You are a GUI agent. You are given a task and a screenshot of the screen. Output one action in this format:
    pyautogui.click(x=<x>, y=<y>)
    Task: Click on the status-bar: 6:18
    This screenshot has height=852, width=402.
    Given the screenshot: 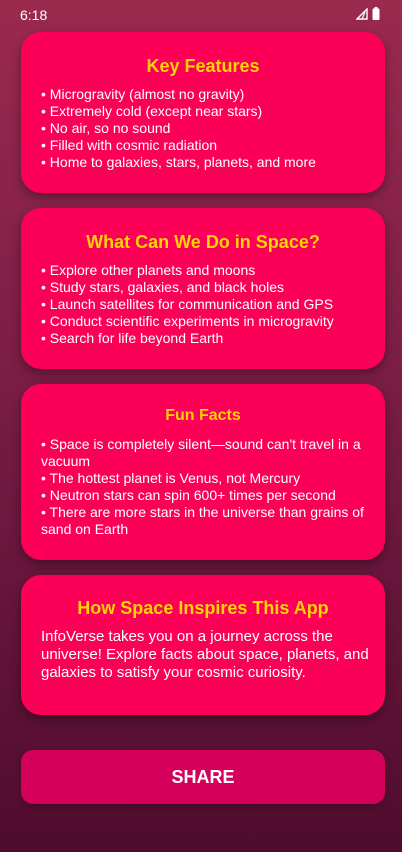 What is the action you would take?
    pyautogui.click(x=201, y=15)
    